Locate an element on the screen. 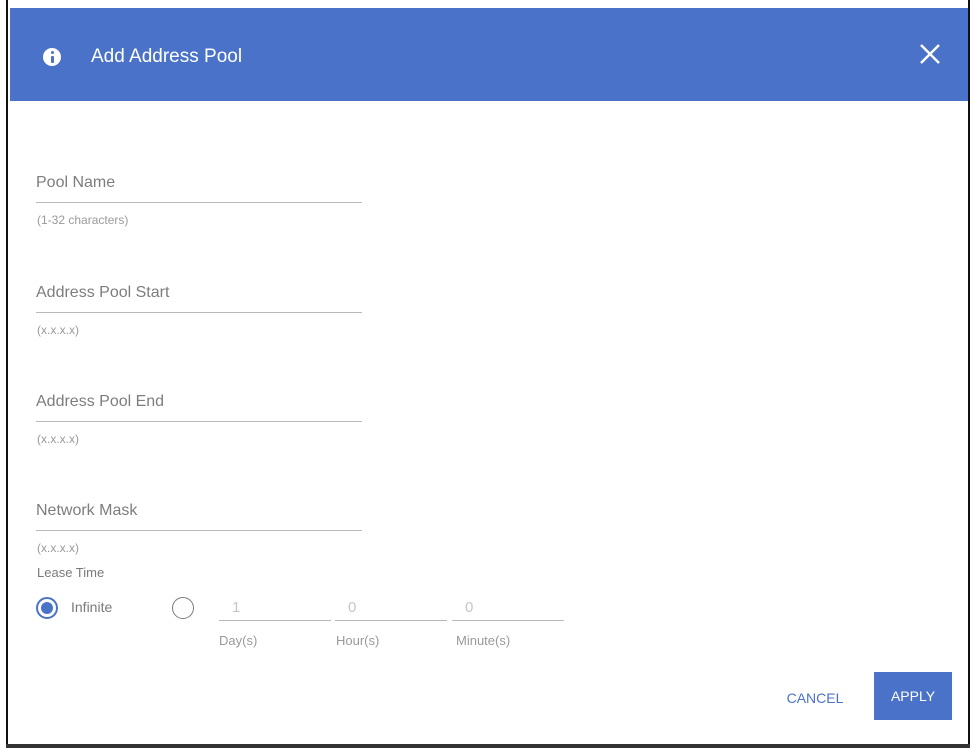 The image size is (980, 756). info-icon is located at coordinates (52, 57).